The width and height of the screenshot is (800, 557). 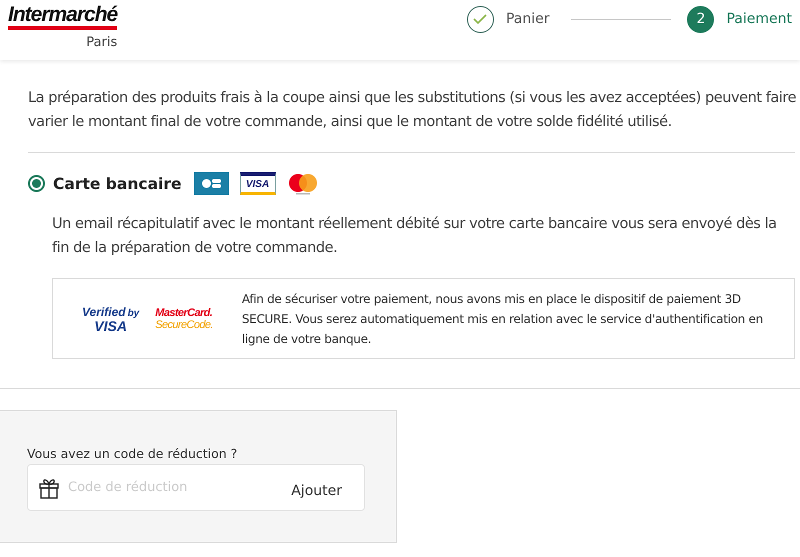 I want to click on option-label: Carte bancaire, so click(x=117, y=183).